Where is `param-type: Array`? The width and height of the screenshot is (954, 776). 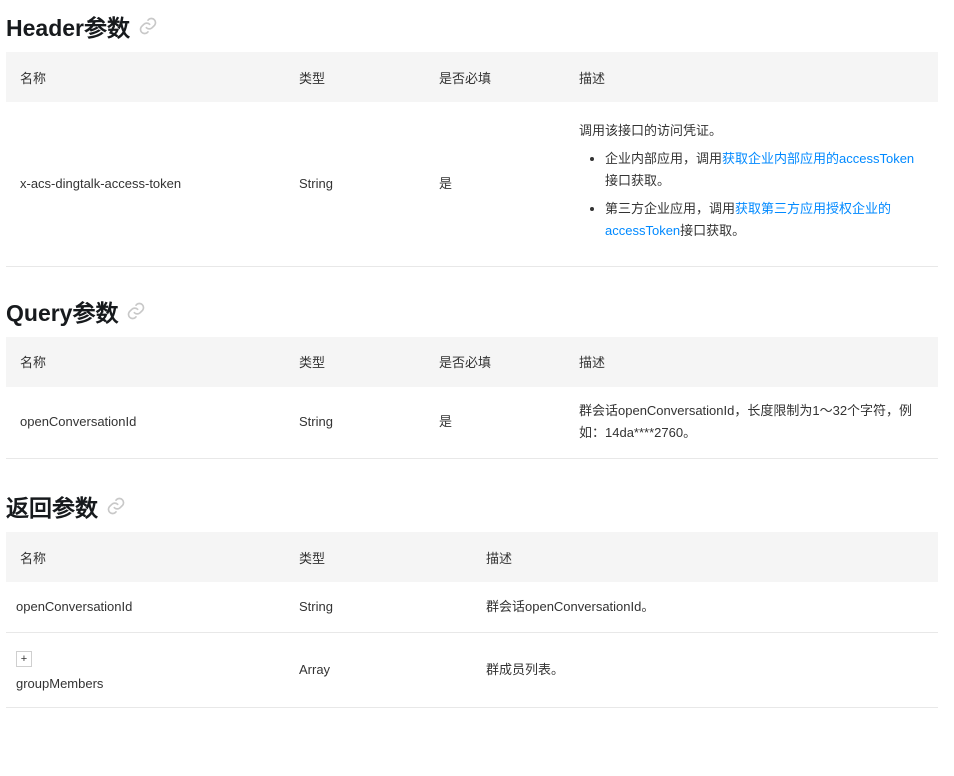 param-type: Array is located at coordinates (378, 670).